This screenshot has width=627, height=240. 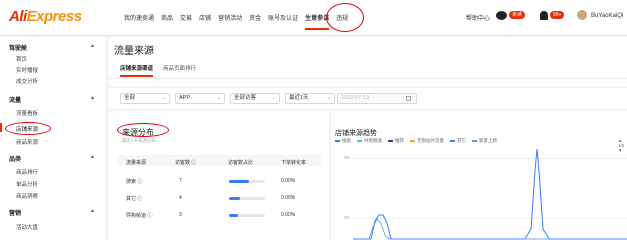 What do you see at coordinates (607, 16) in the screenshot?
I see `username: BuYaoKaiQi` at bounding box center [607, 16].